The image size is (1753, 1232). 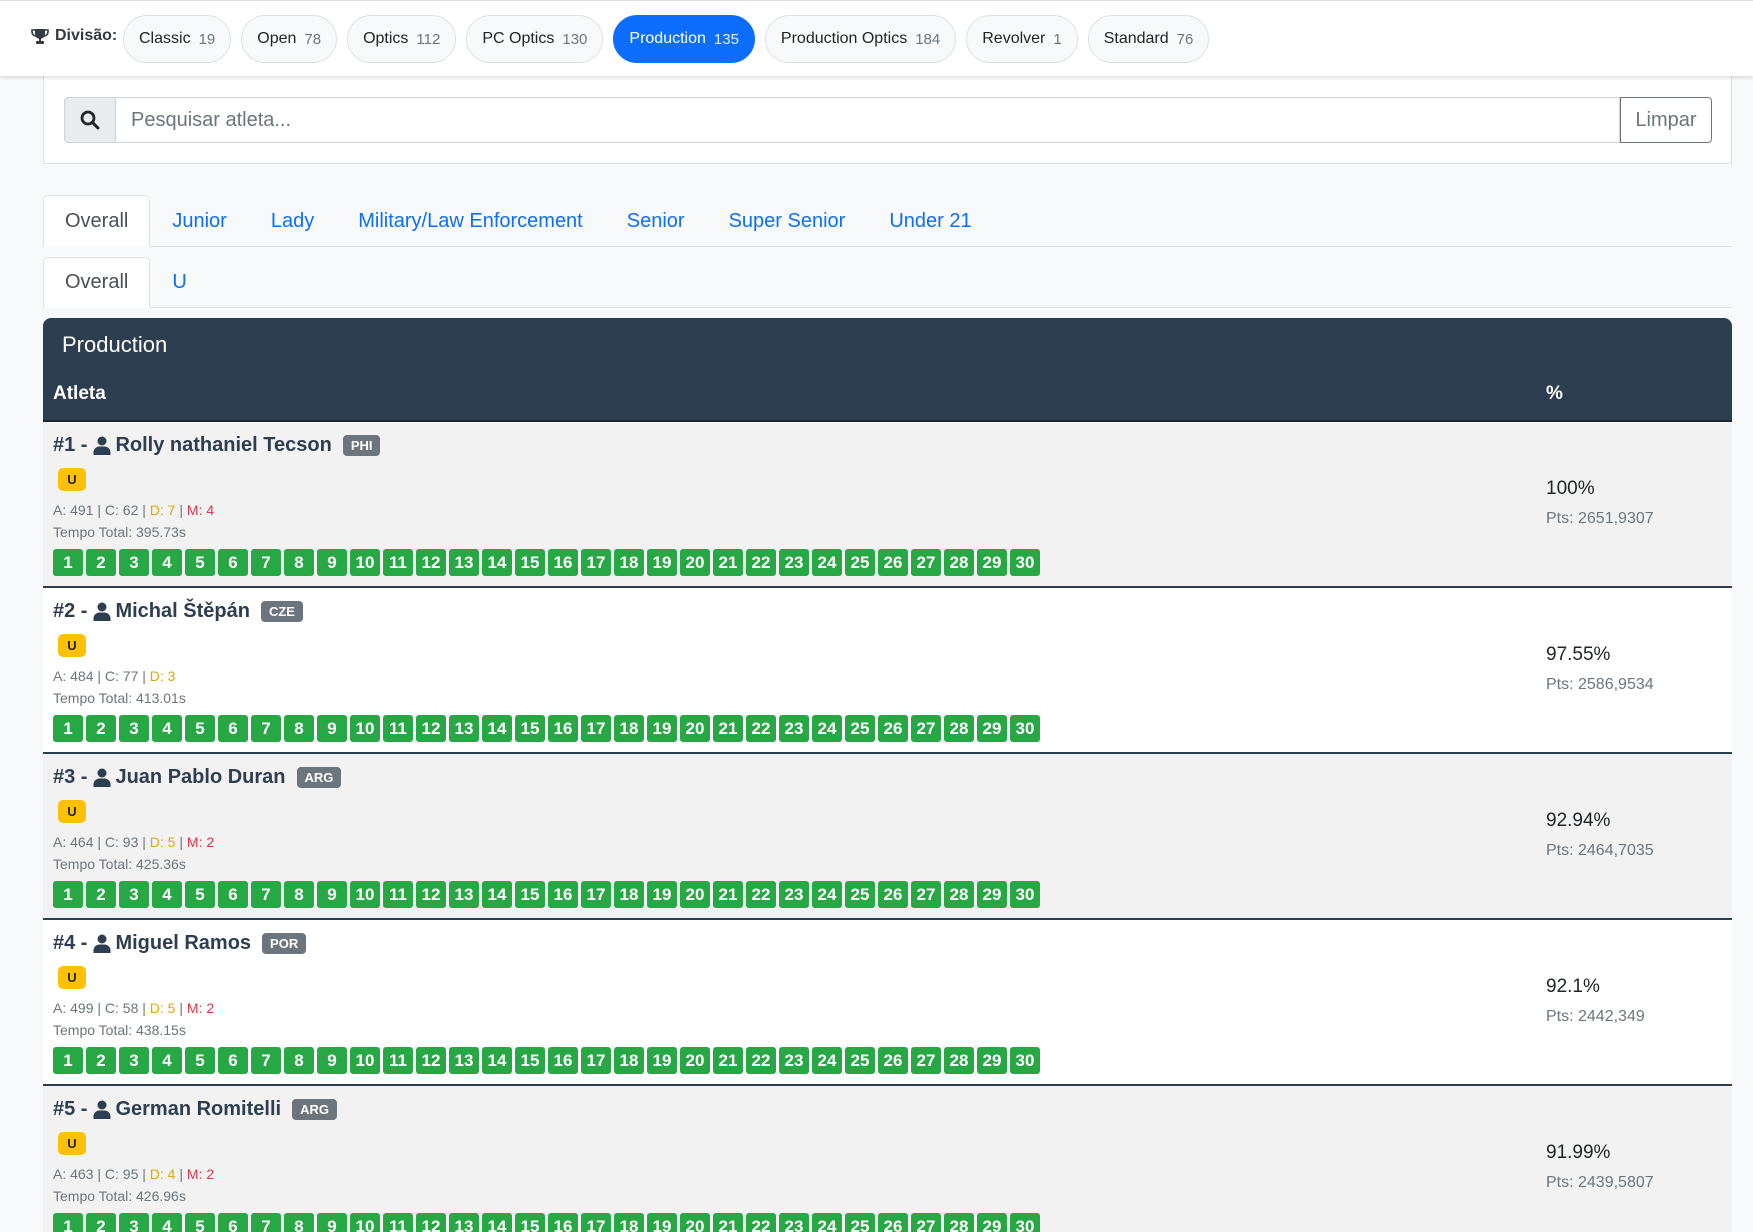 I want to click on division-pill-optics: Optics 112, so click(x=402, y=39).